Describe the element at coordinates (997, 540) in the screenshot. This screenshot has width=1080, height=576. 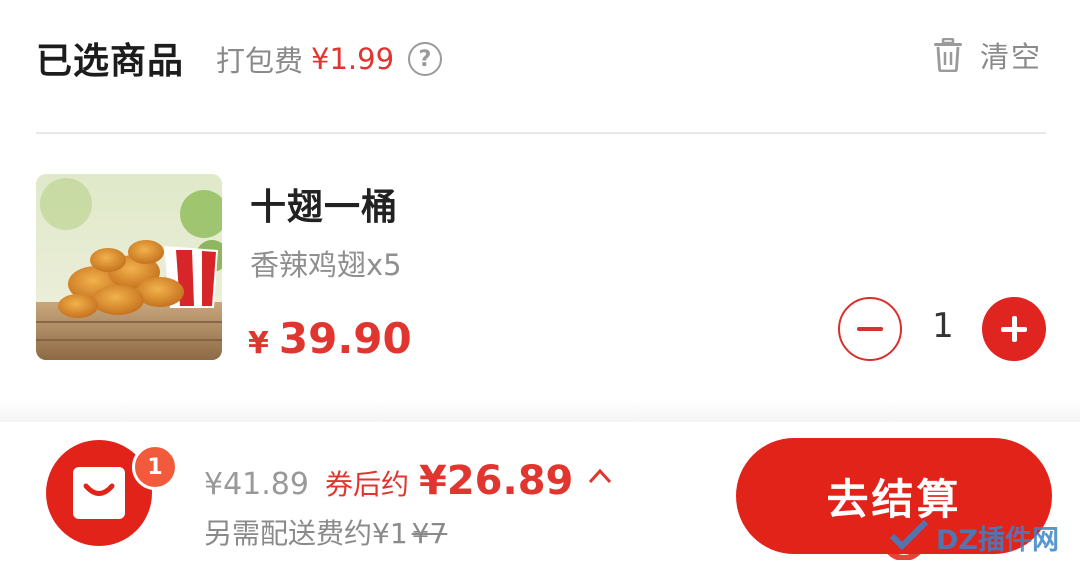
I see `watermark-text: DZ插件网` at that location.